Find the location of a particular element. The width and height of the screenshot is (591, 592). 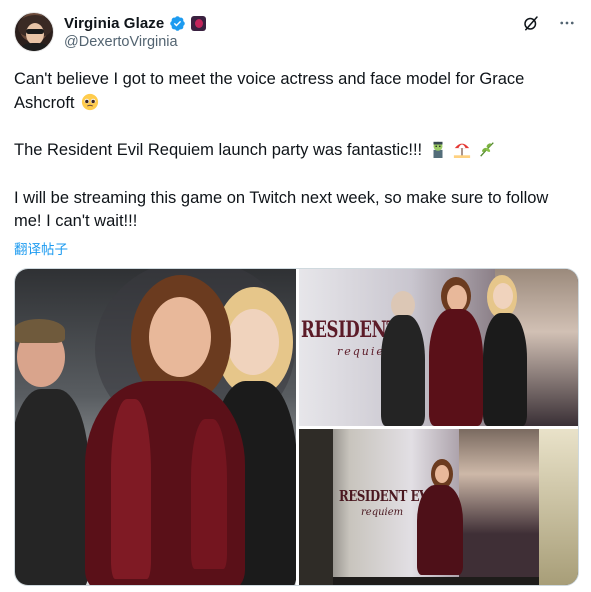

photo-bottom-right: RESIDENT EVIL requiem is located at coordinates (438, 507).